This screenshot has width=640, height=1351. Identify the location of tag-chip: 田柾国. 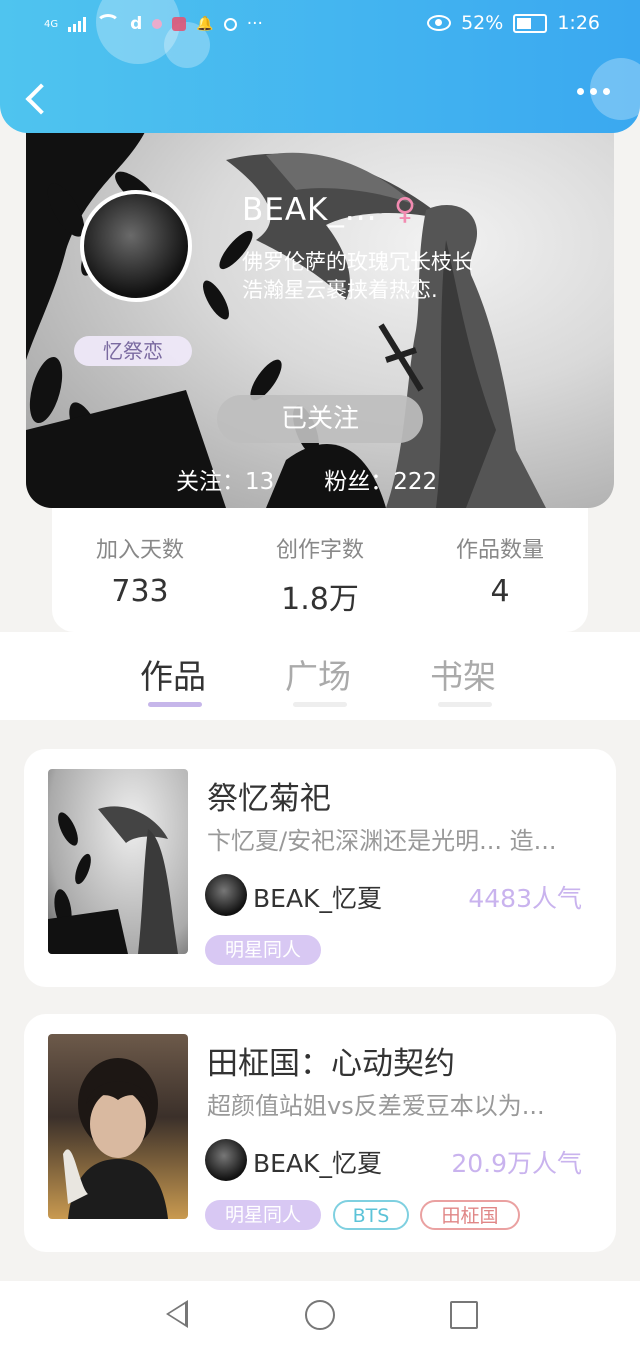
(470, 1215).